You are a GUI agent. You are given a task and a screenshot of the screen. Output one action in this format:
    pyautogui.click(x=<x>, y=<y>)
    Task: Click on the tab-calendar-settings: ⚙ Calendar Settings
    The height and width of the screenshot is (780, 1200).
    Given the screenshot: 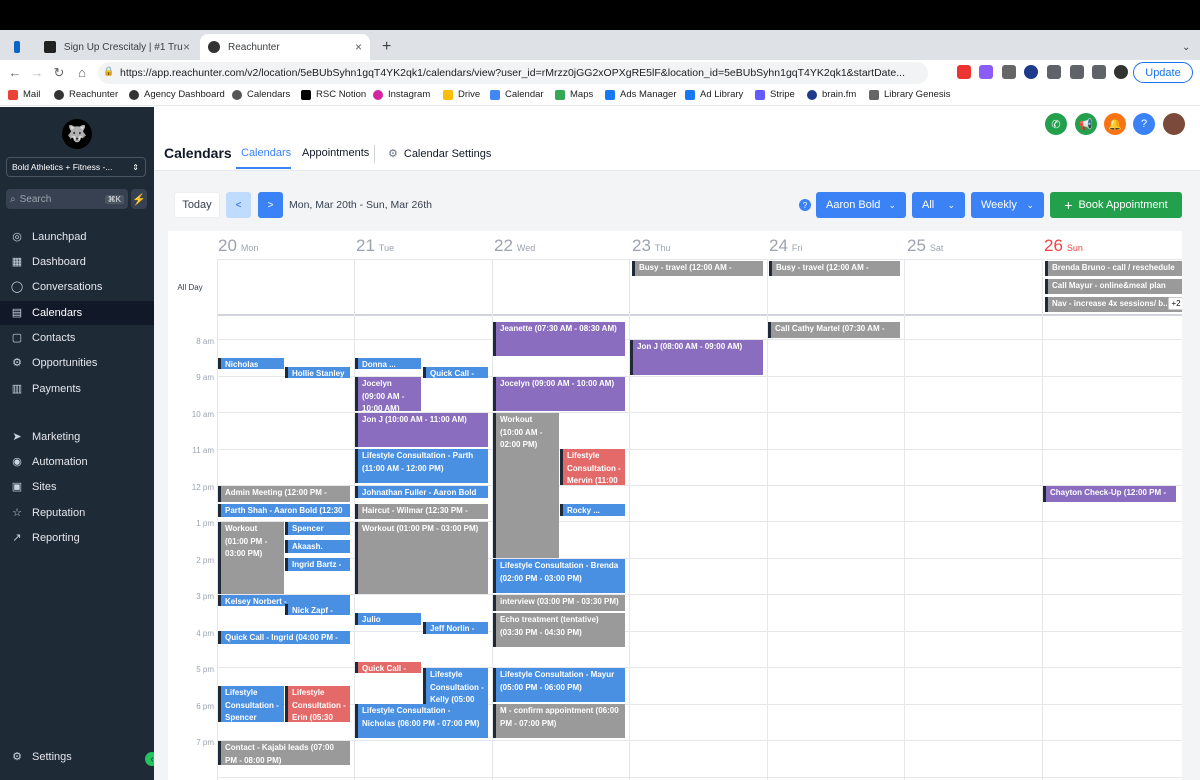 What is the action you would take?
    pyautogui.click(x=439, y=154)
    